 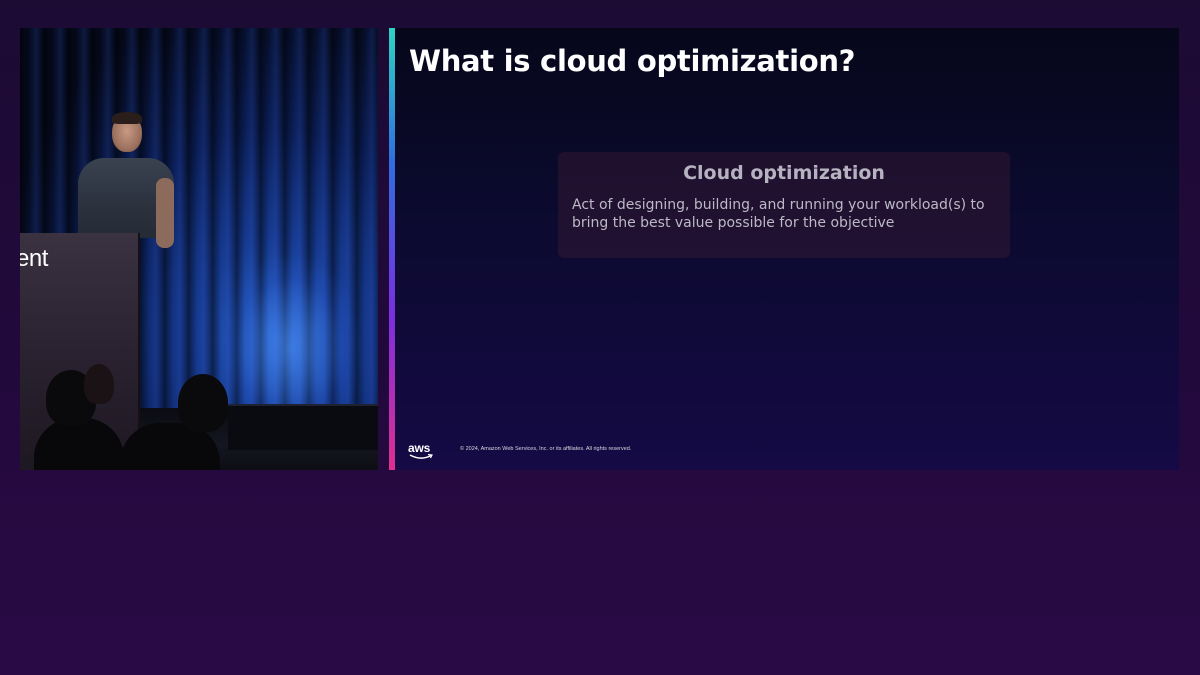 What do you see at coordinates (34, 258) in the screenshot?
I see `podium-sign-text: ent` at bounding box center [34, 258].